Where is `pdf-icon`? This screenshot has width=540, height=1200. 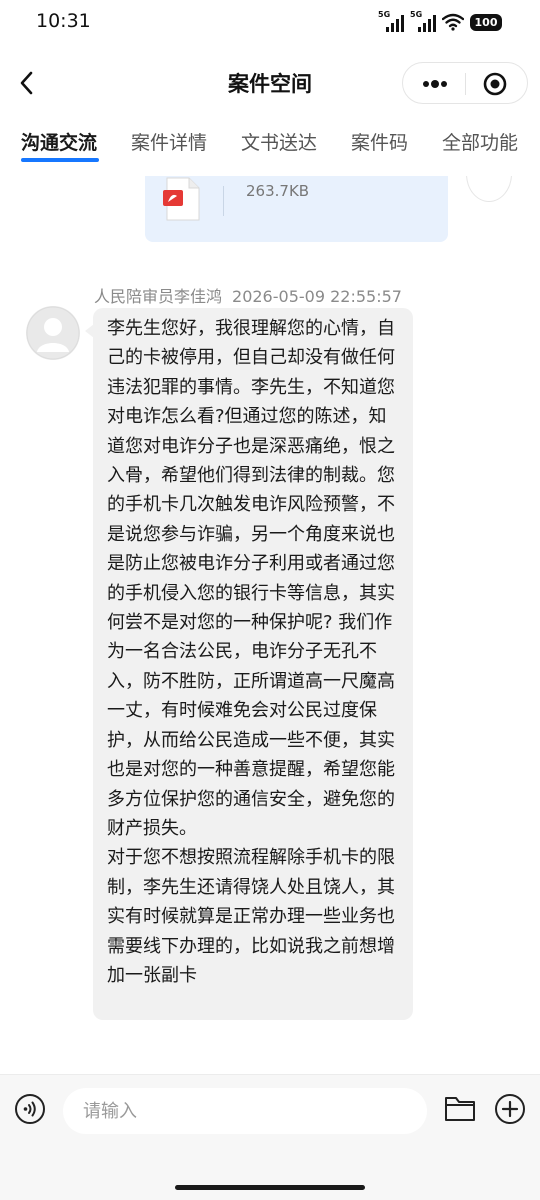 pdf-icon is located at coordinates (181, 199).